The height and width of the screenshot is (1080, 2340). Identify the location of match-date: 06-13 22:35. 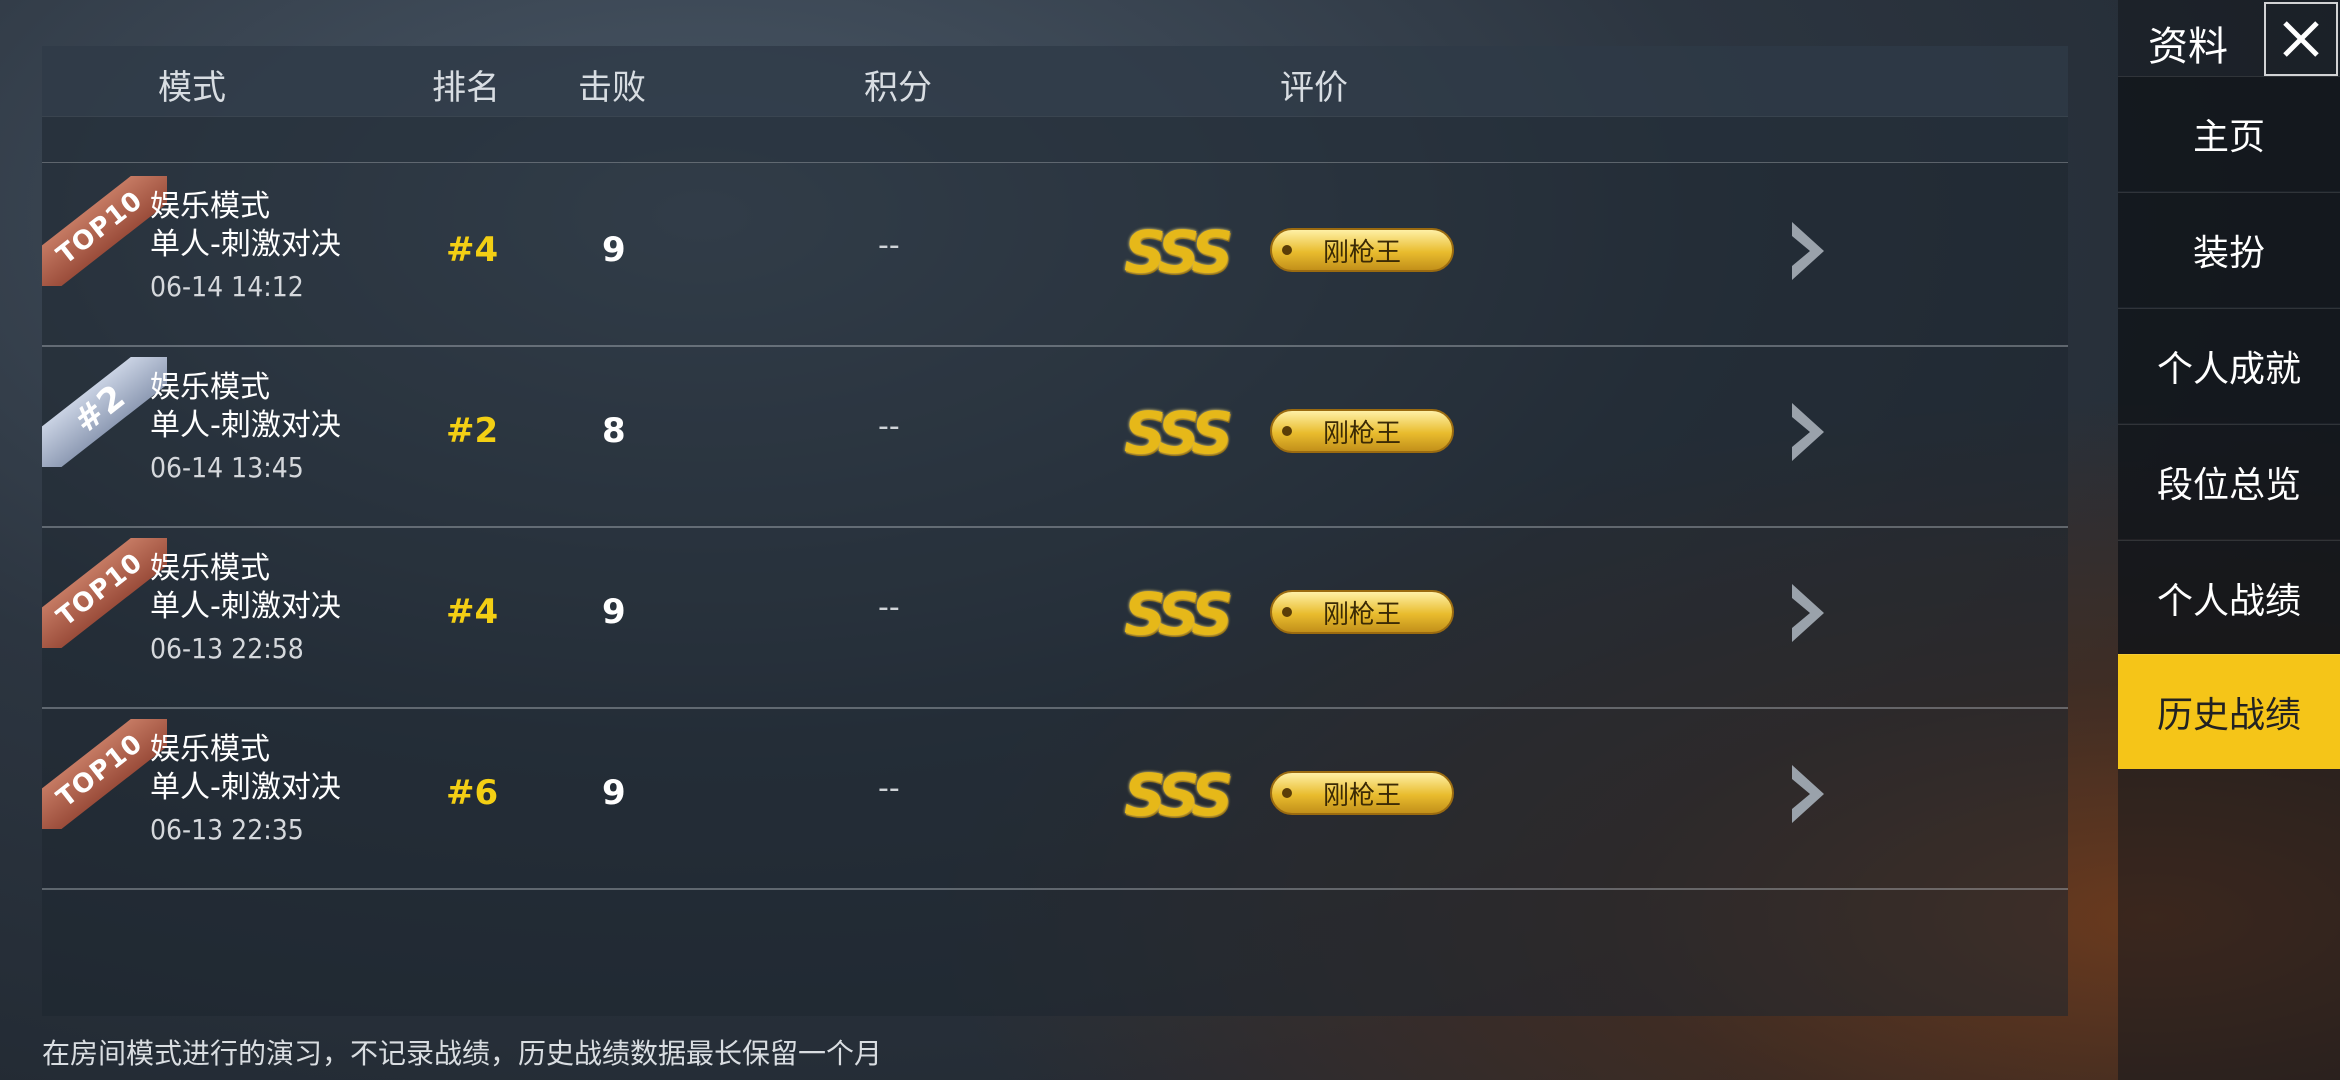
(227, 829).